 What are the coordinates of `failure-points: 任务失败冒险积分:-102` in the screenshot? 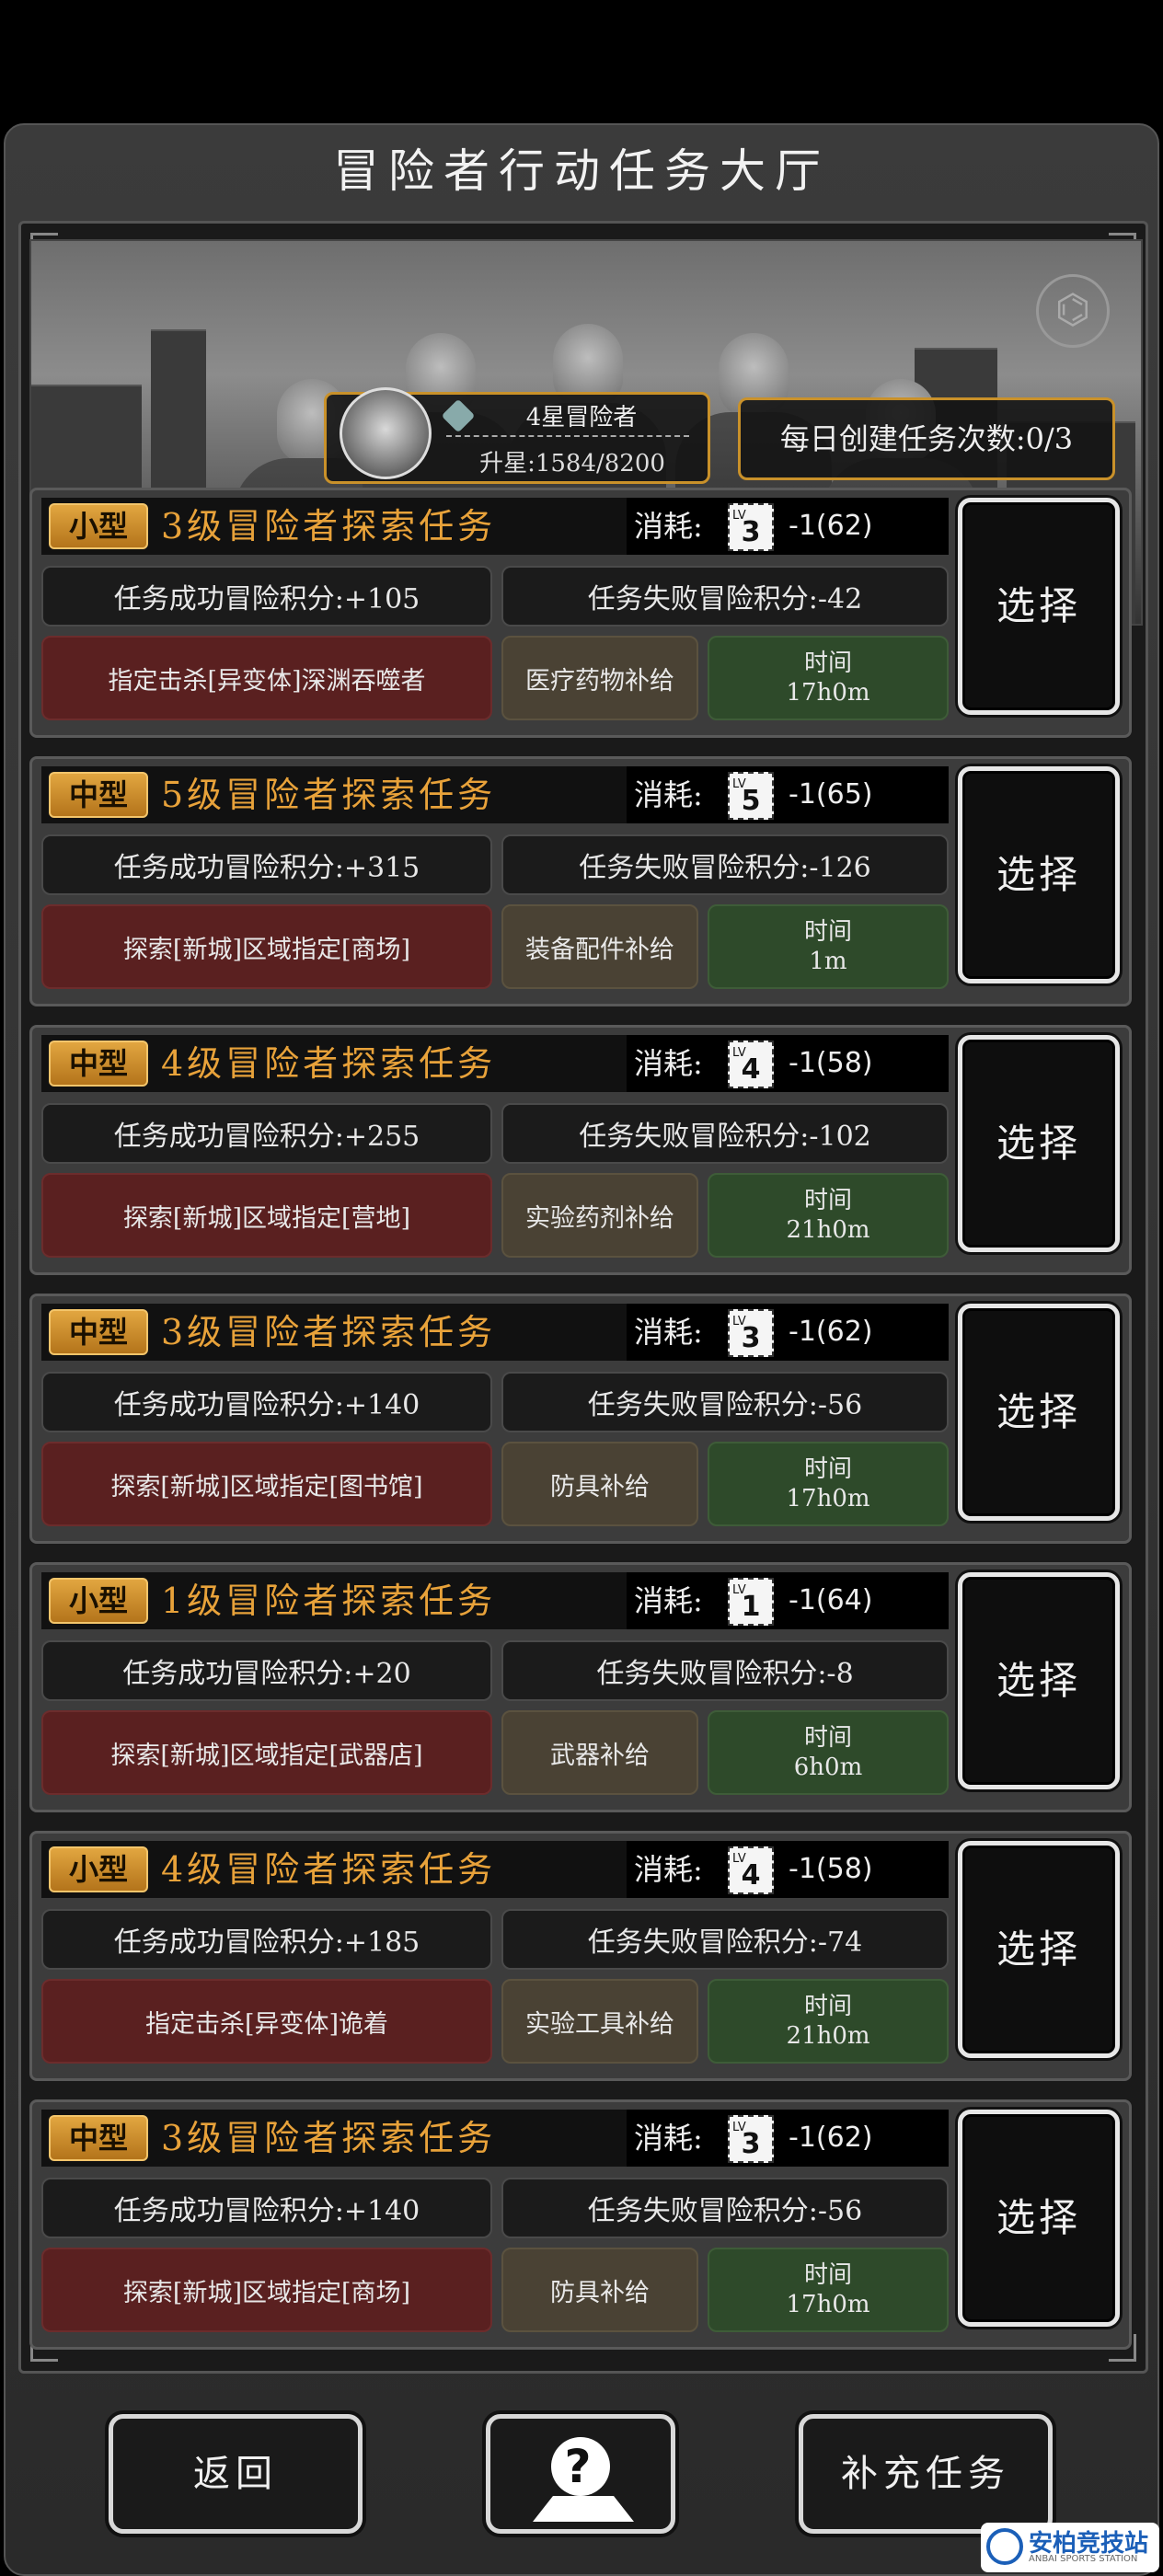 It's located at (725, 1133).